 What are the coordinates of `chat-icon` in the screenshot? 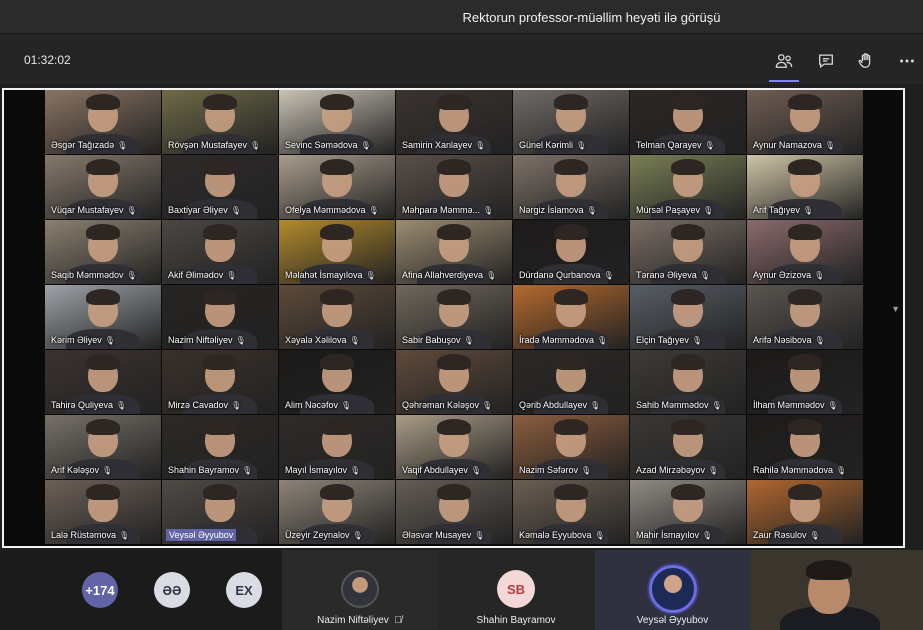 It's located at (826, 61).